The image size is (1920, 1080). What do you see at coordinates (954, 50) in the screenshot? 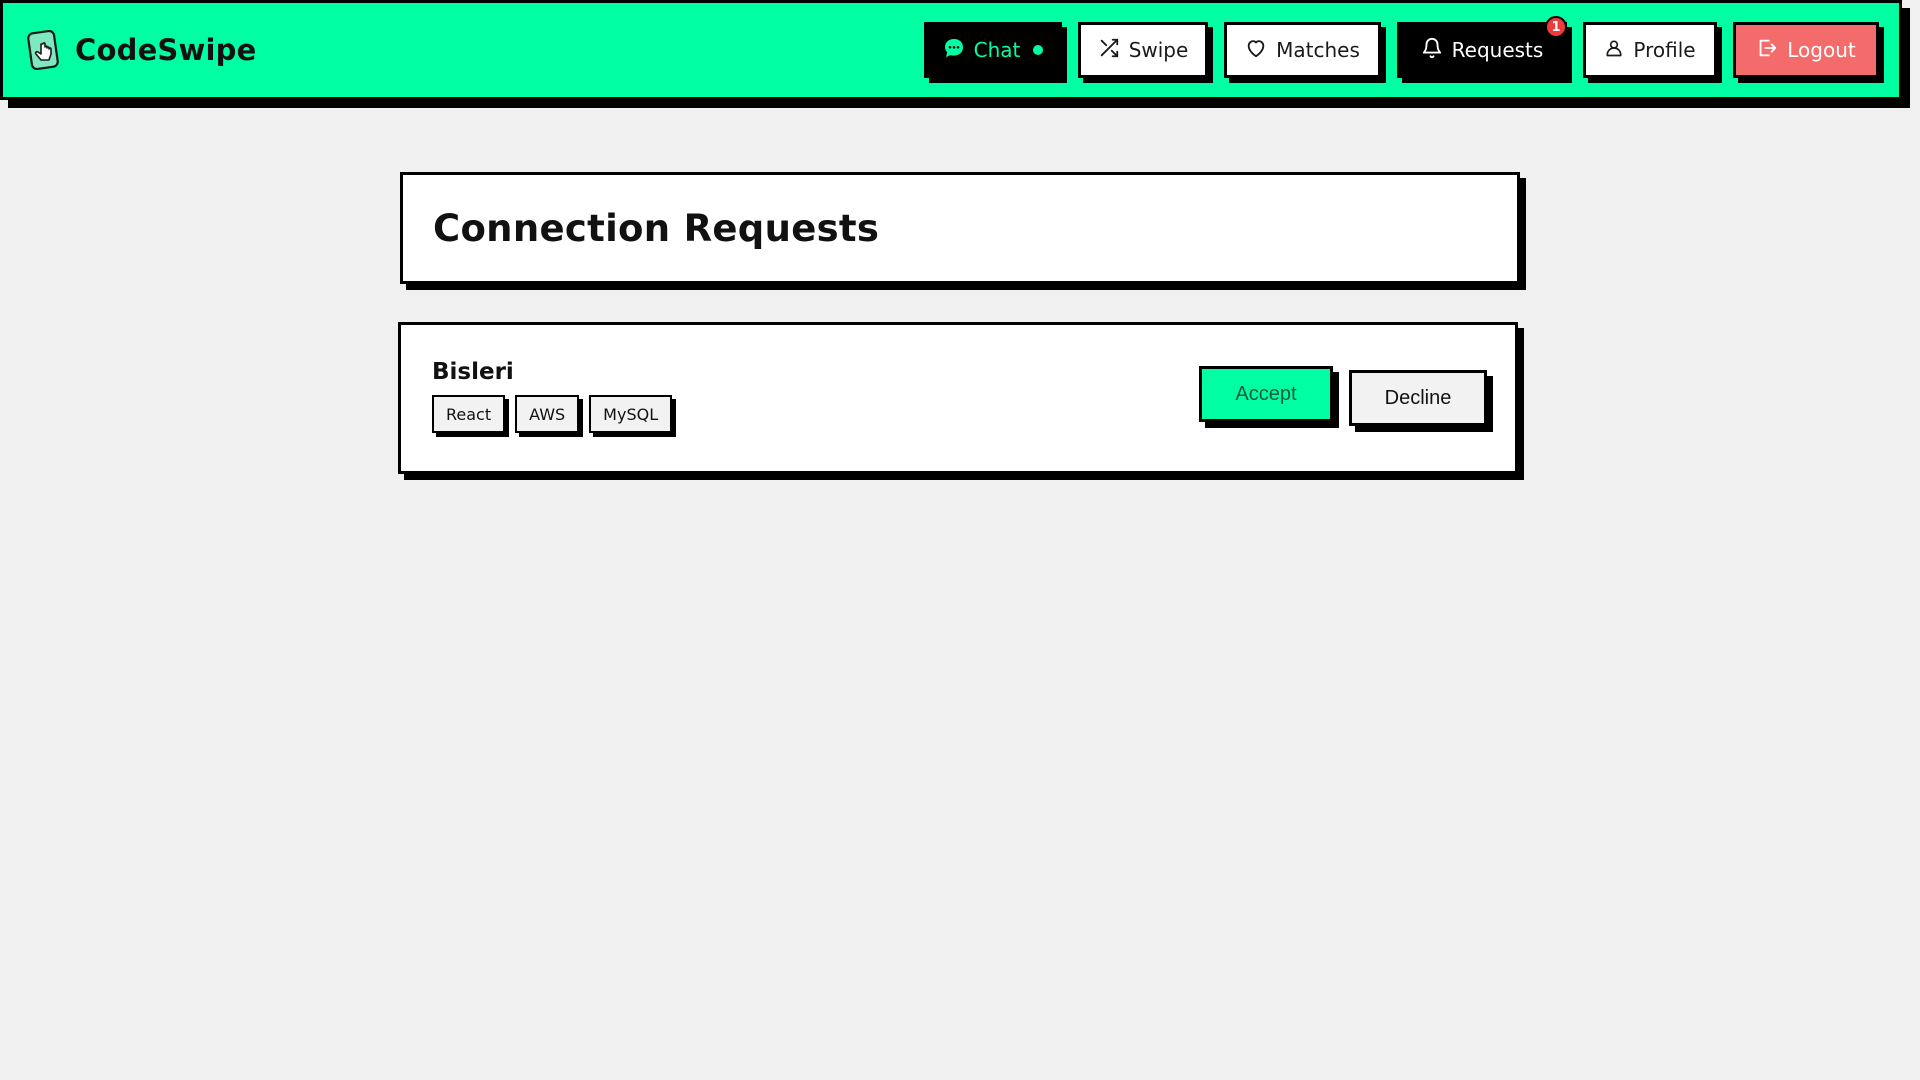
I see `chat-bubble-icon` at bounding box center [954, 50].